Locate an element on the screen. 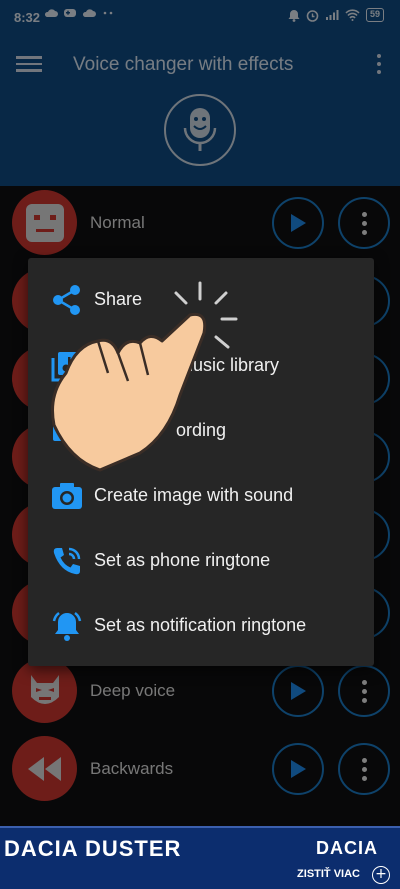 The width and height of the screenshot is (400, 889). bell-icon is located at coordinates (67, 626).